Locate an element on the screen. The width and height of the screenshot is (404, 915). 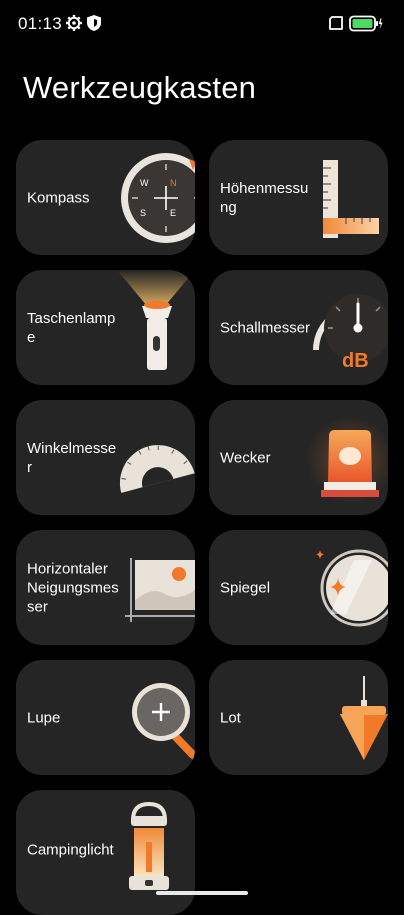
mirror-icon is located at coordinates (352, 588).